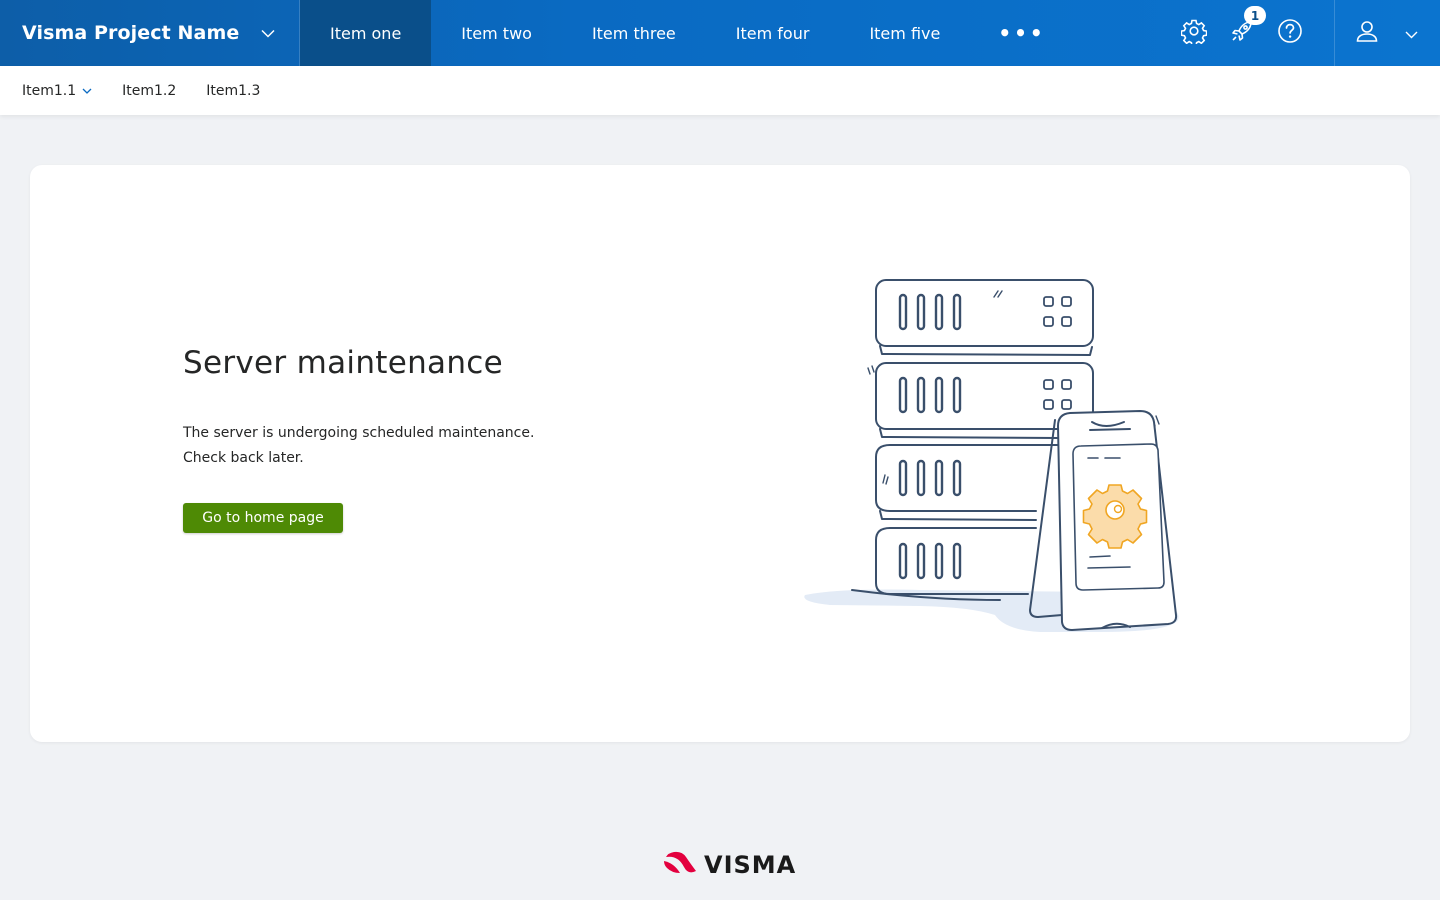 The height and width of the screenshot is (900, 1440). Describe the element at coordinates (1387, 33) in the screenshot. I see `user-menu` at that location.